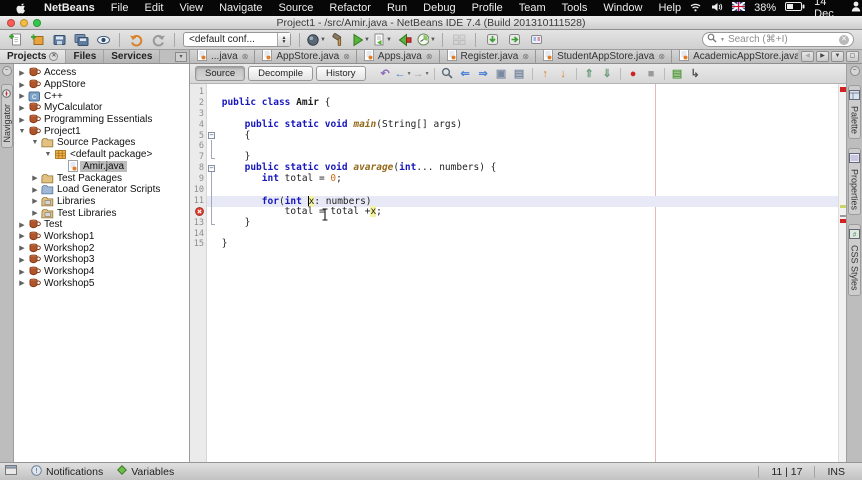 The image size is (862, 480). Describe the element at coordinates (11, 23) in the screenshot. I see `close-window-button` at that location.